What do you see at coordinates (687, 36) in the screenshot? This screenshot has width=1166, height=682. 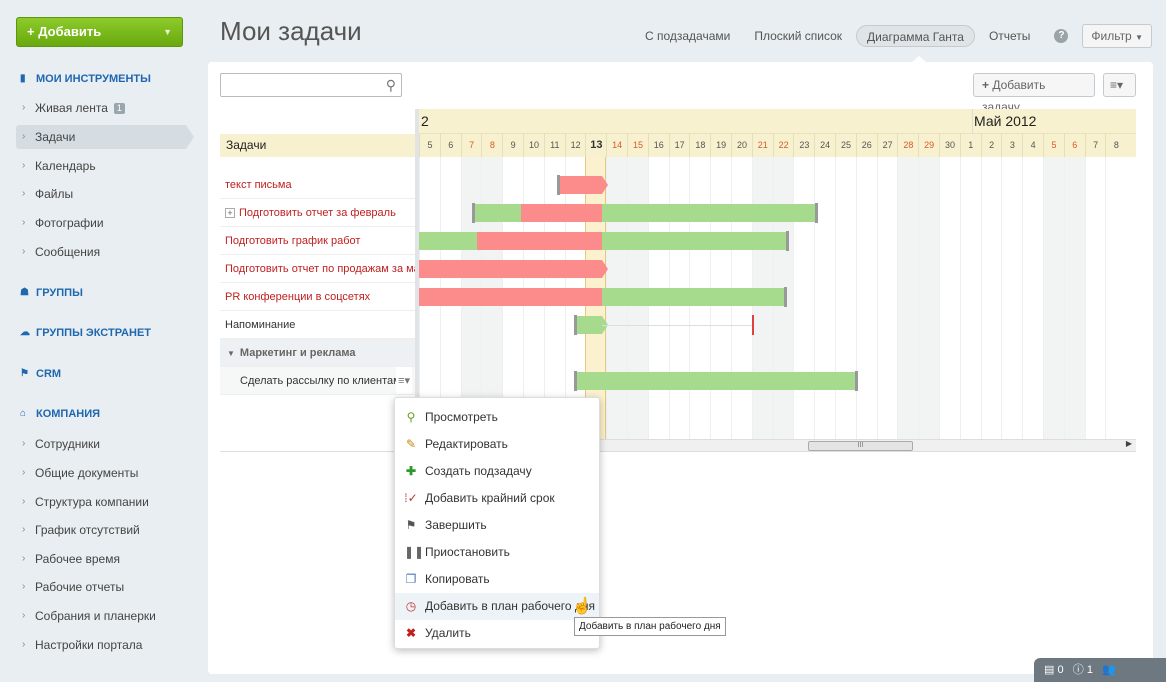 I see `tab-subtasks: С подзадачами` at bounding box center [687, 36].